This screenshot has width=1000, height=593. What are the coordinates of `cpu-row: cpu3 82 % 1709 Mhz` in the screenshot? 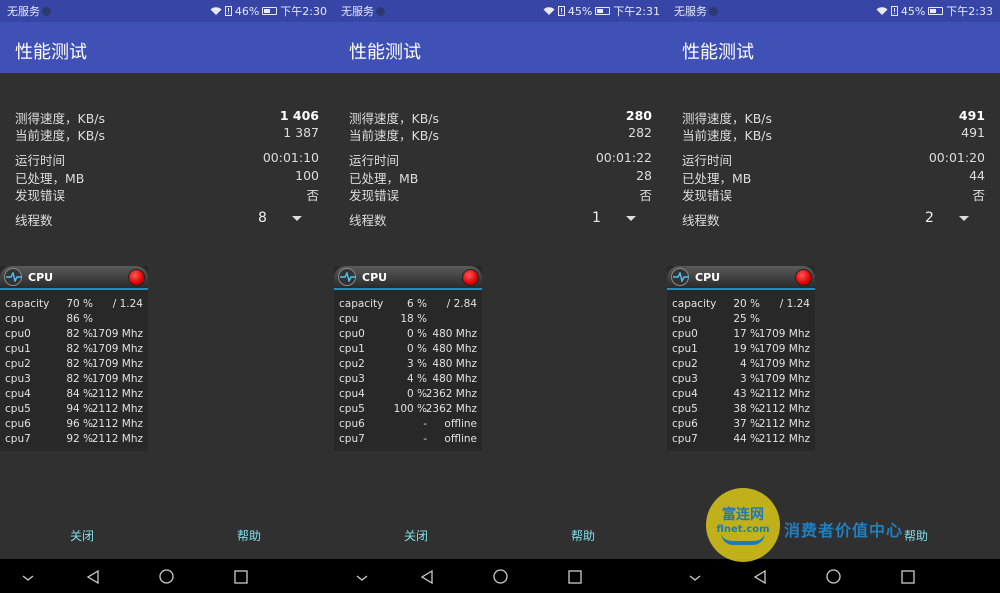 It's located at (75, 380).